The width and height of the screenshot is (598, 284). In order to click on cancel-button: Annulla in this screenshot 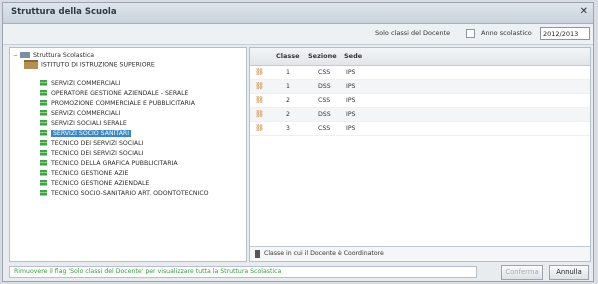, I will do `click(569, 272)`.